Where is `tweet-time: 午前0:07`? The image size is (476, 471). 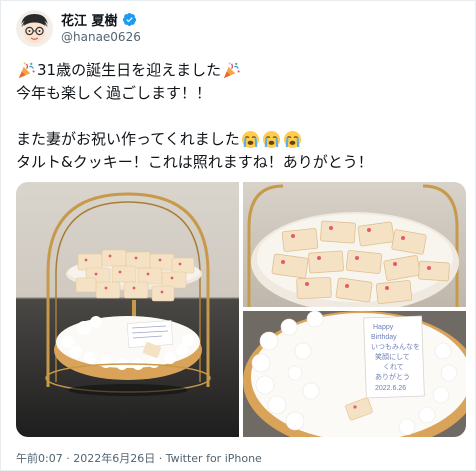 tweet-time: 午前0:07 is located at coordinates (39, 458).